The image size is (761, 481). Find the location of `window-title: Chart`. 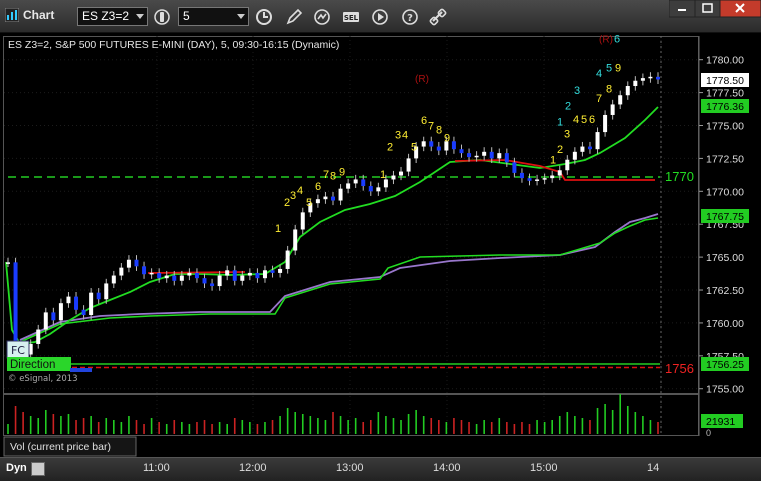

window-title: Chart is located at coordinates (39, 15).